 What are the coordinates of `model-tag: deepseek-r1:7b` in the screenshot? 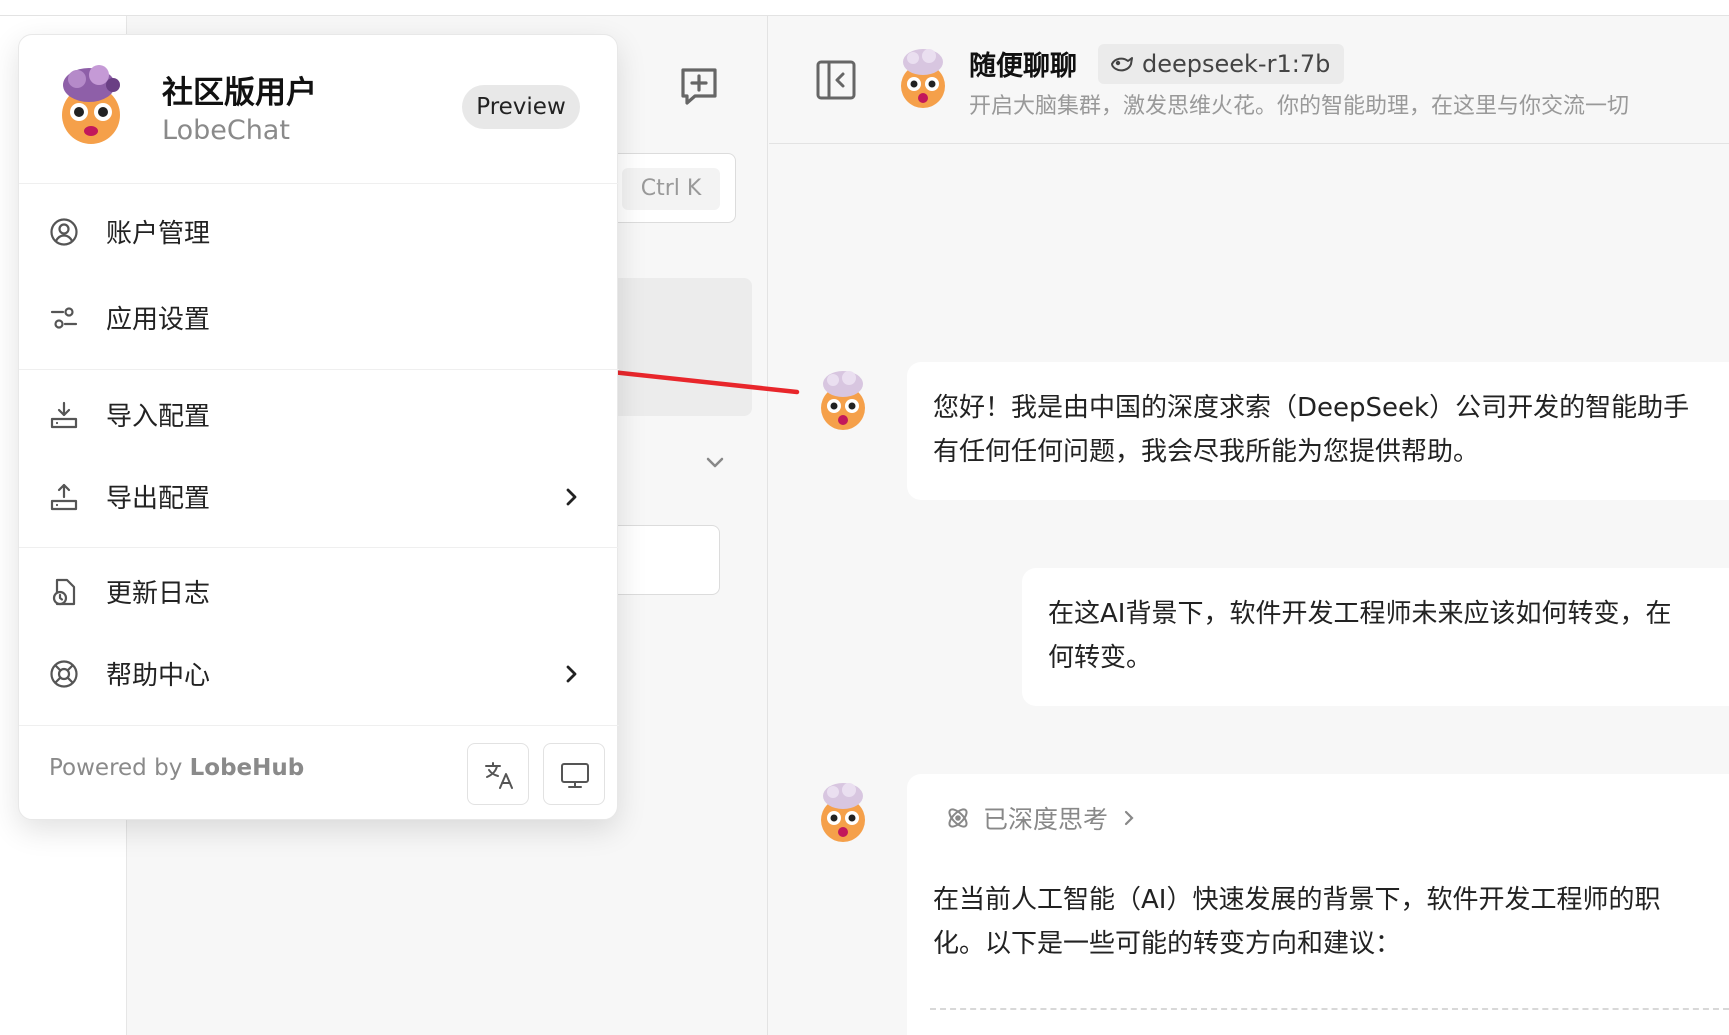 It's located at (1221, 64).